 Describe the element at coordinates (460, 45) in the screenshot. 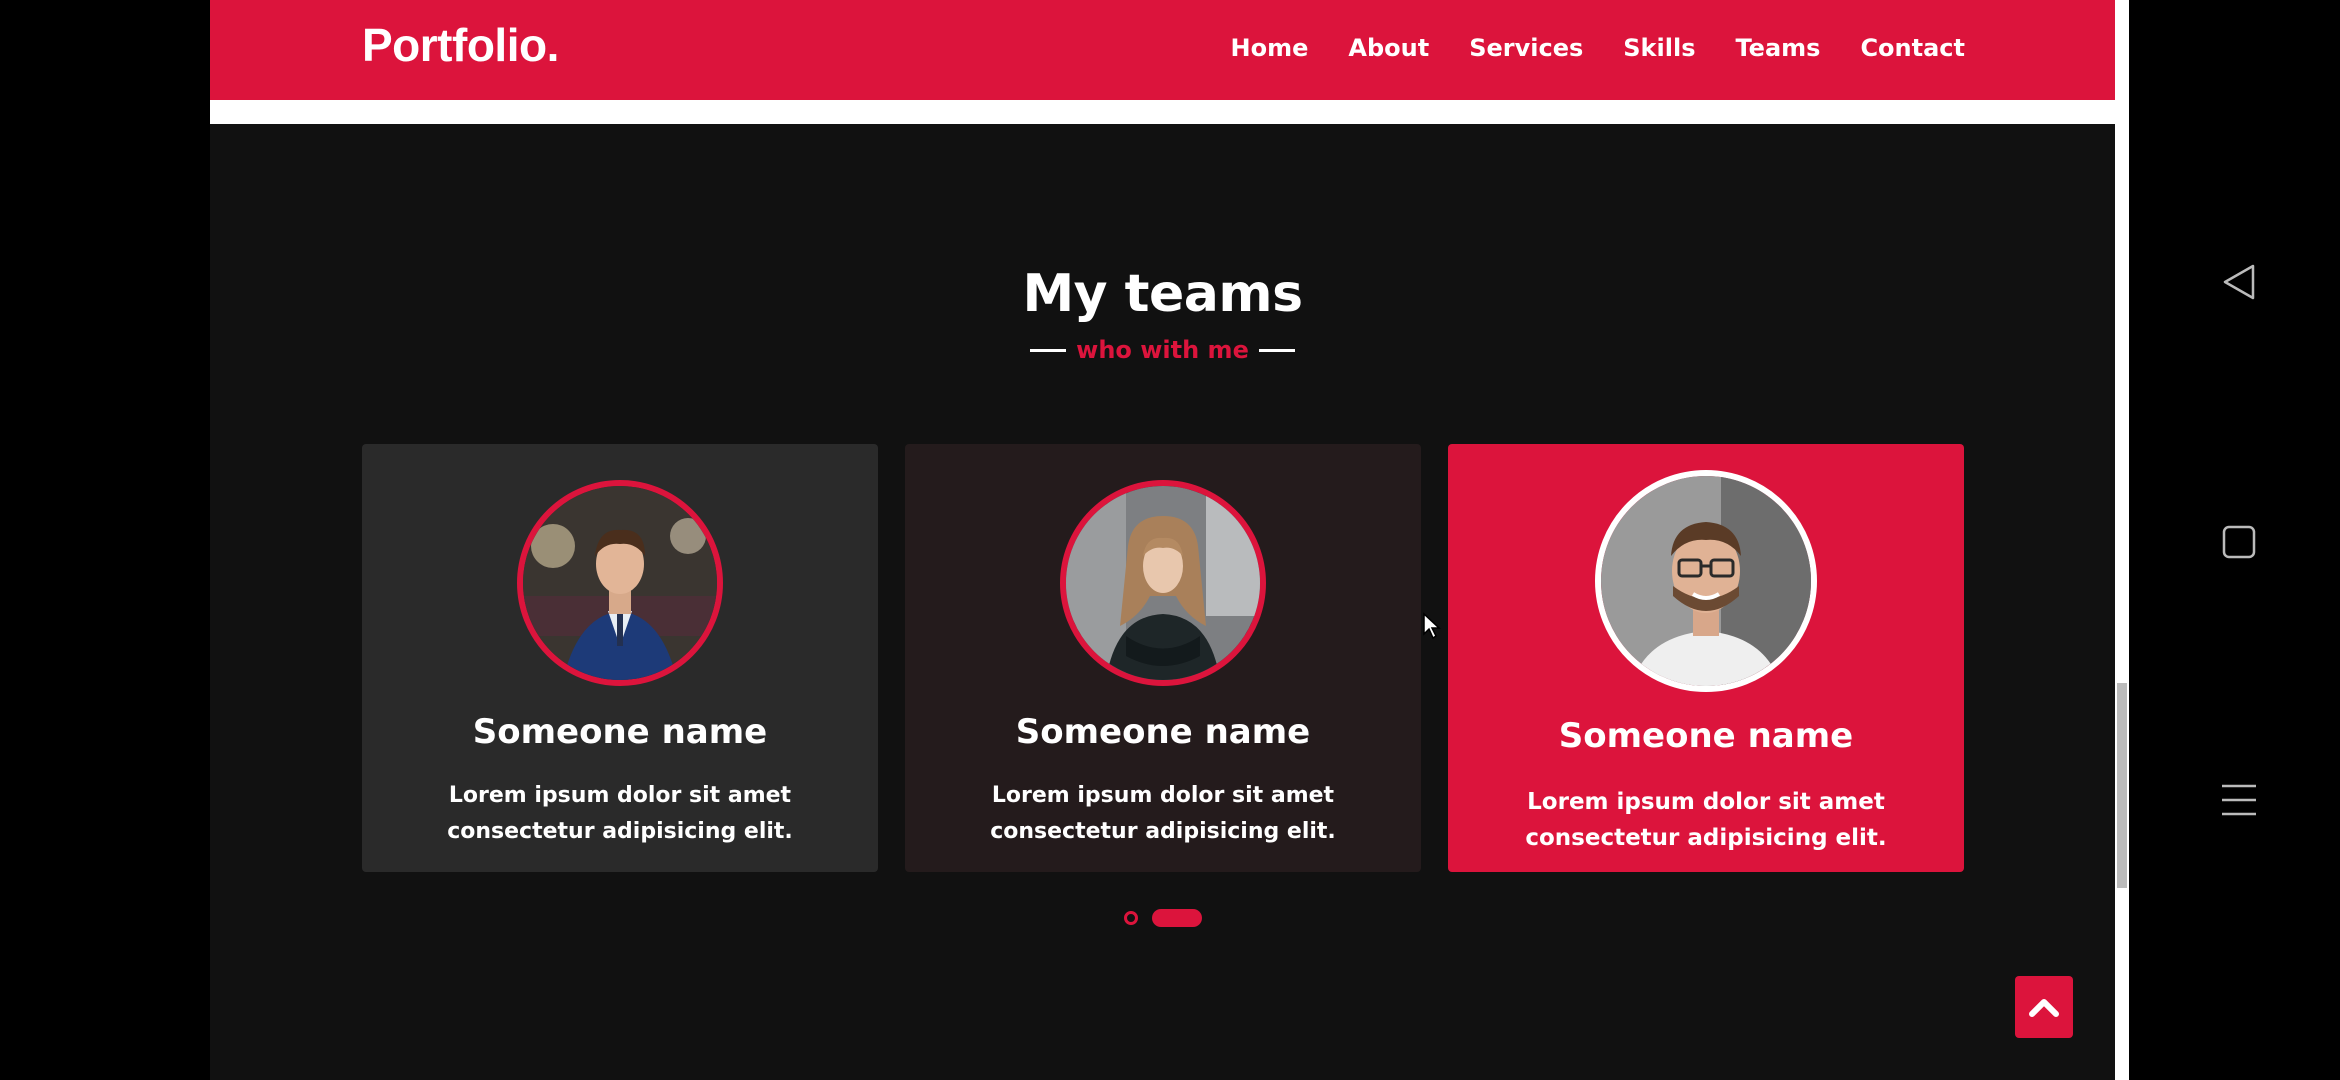

I see `brand-logo: Portfolio.` at that location.